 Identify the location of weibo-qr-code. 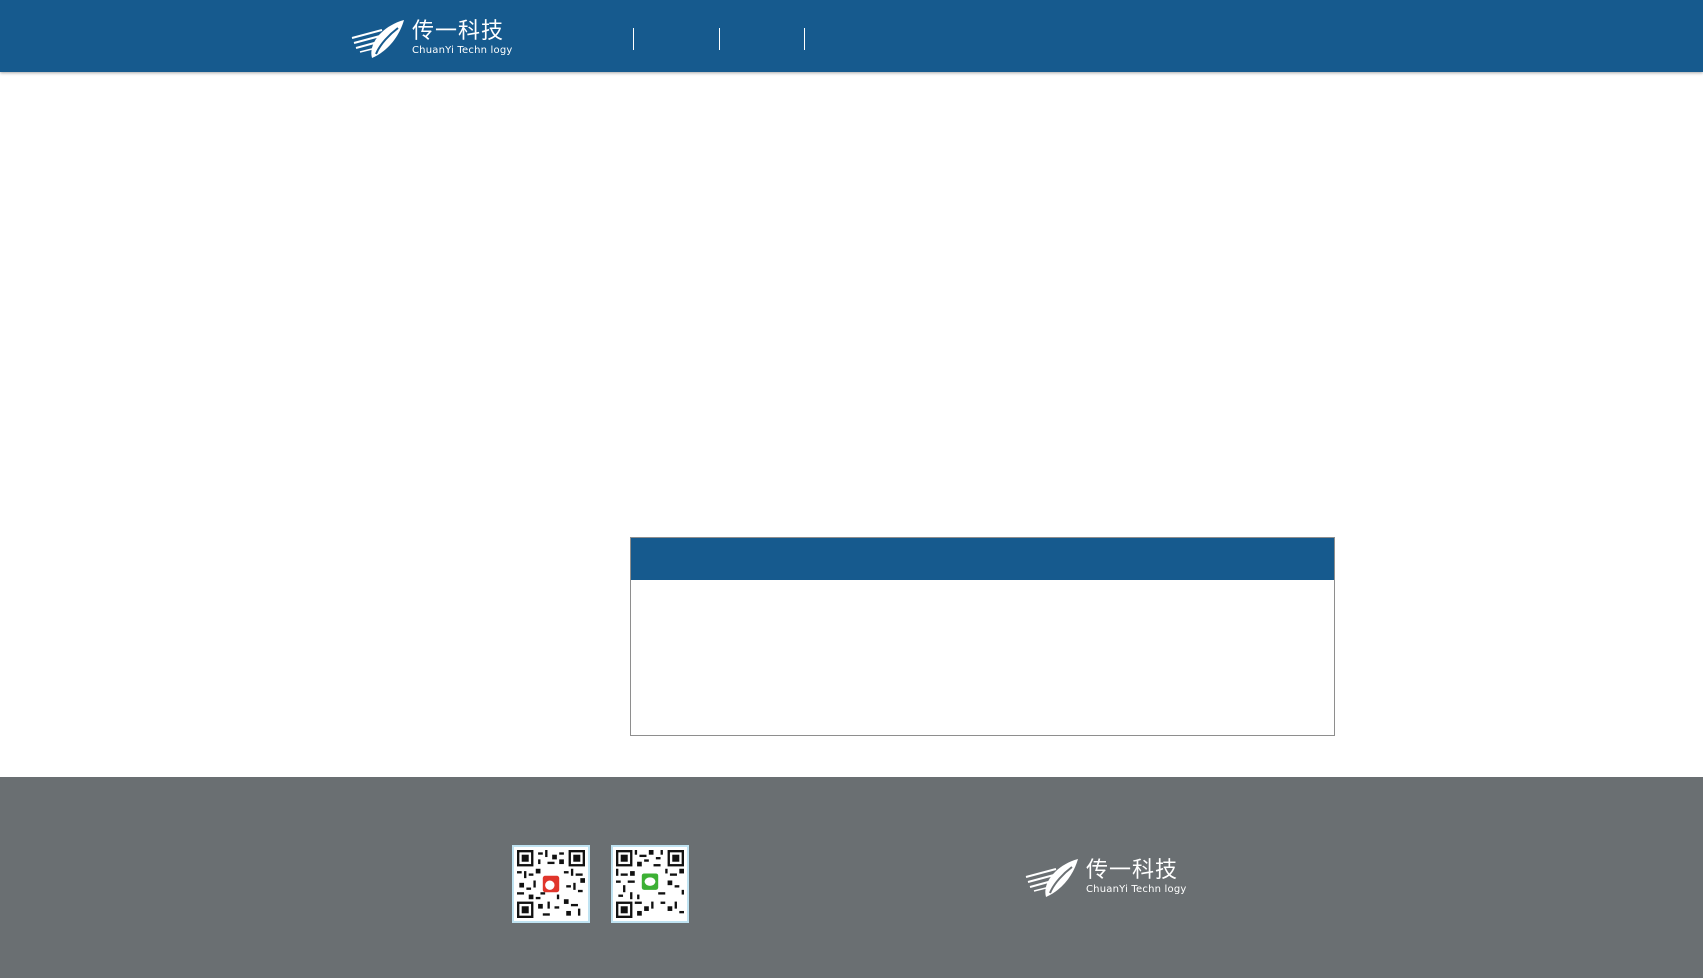
(551, 884).